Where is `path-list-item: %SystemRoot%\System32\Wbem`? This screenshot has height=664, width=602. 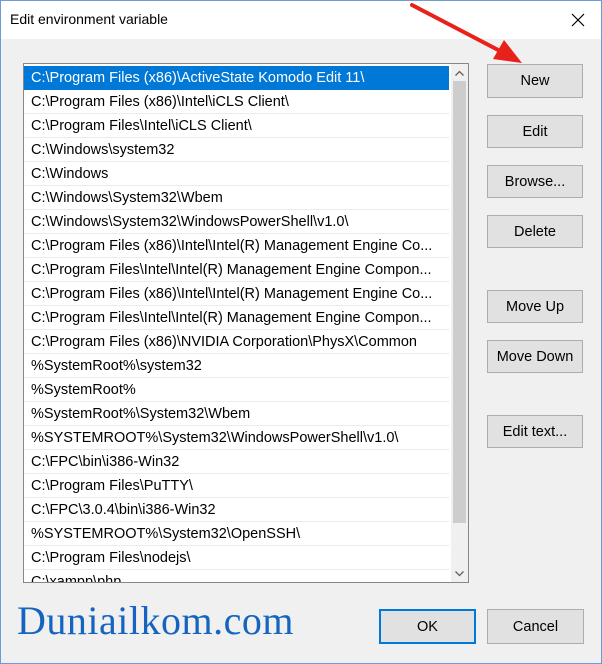 path-list-item: %SystemRoot%\System32\Wbem is located at coordinates (236, 414).